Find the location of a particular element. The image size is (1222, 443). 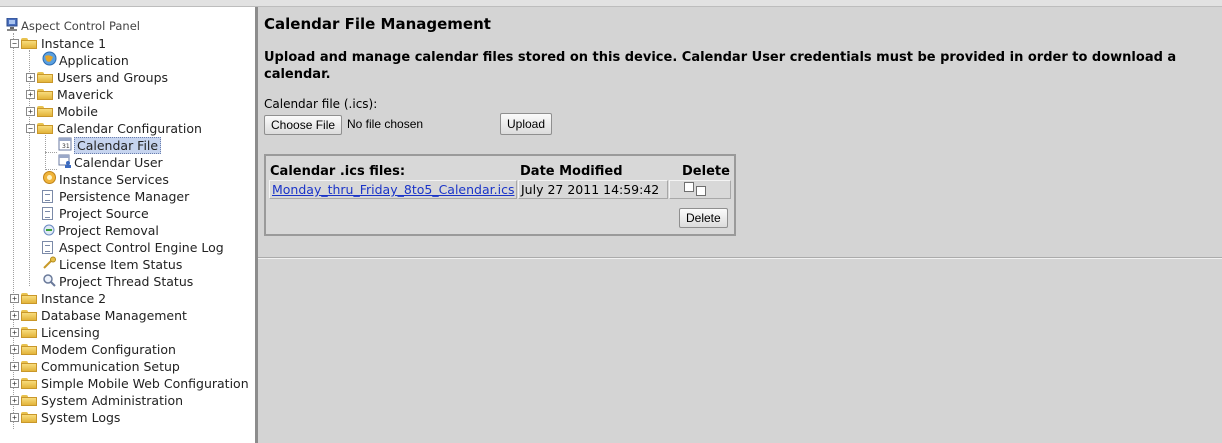

tree-item-communication-setup: + Communication Setup is located at coordinates (95, 365).